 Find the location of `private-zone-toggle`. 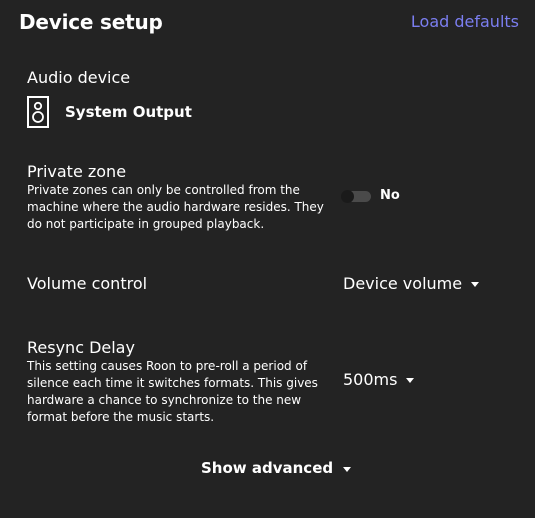

private-zone-toggle is located at coordinates (356, 196).